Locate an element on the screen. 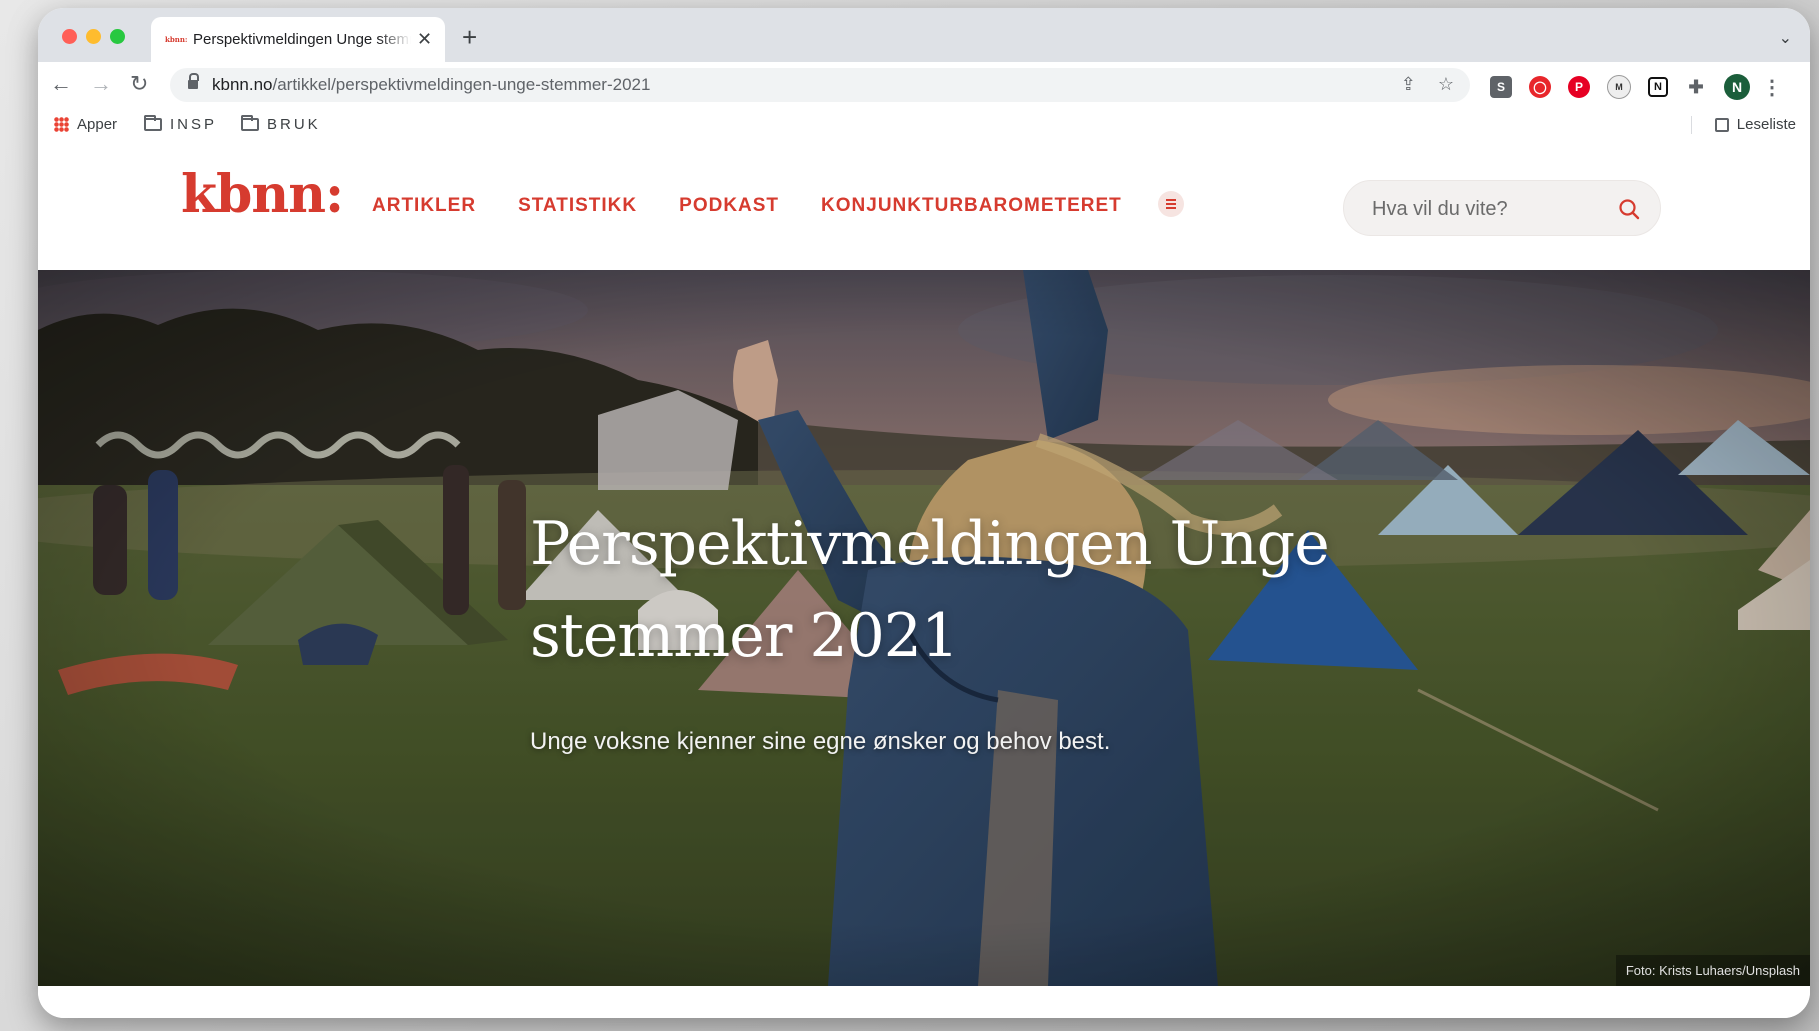 This screenshot has width=1819, height=1031. bookmarks-divider is located at coordinates (1691, 125).